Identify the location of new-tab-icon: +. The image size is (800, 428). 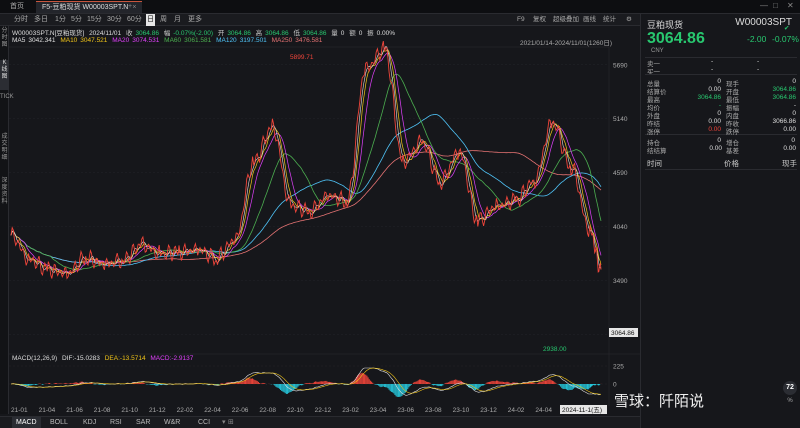
(130, 7).